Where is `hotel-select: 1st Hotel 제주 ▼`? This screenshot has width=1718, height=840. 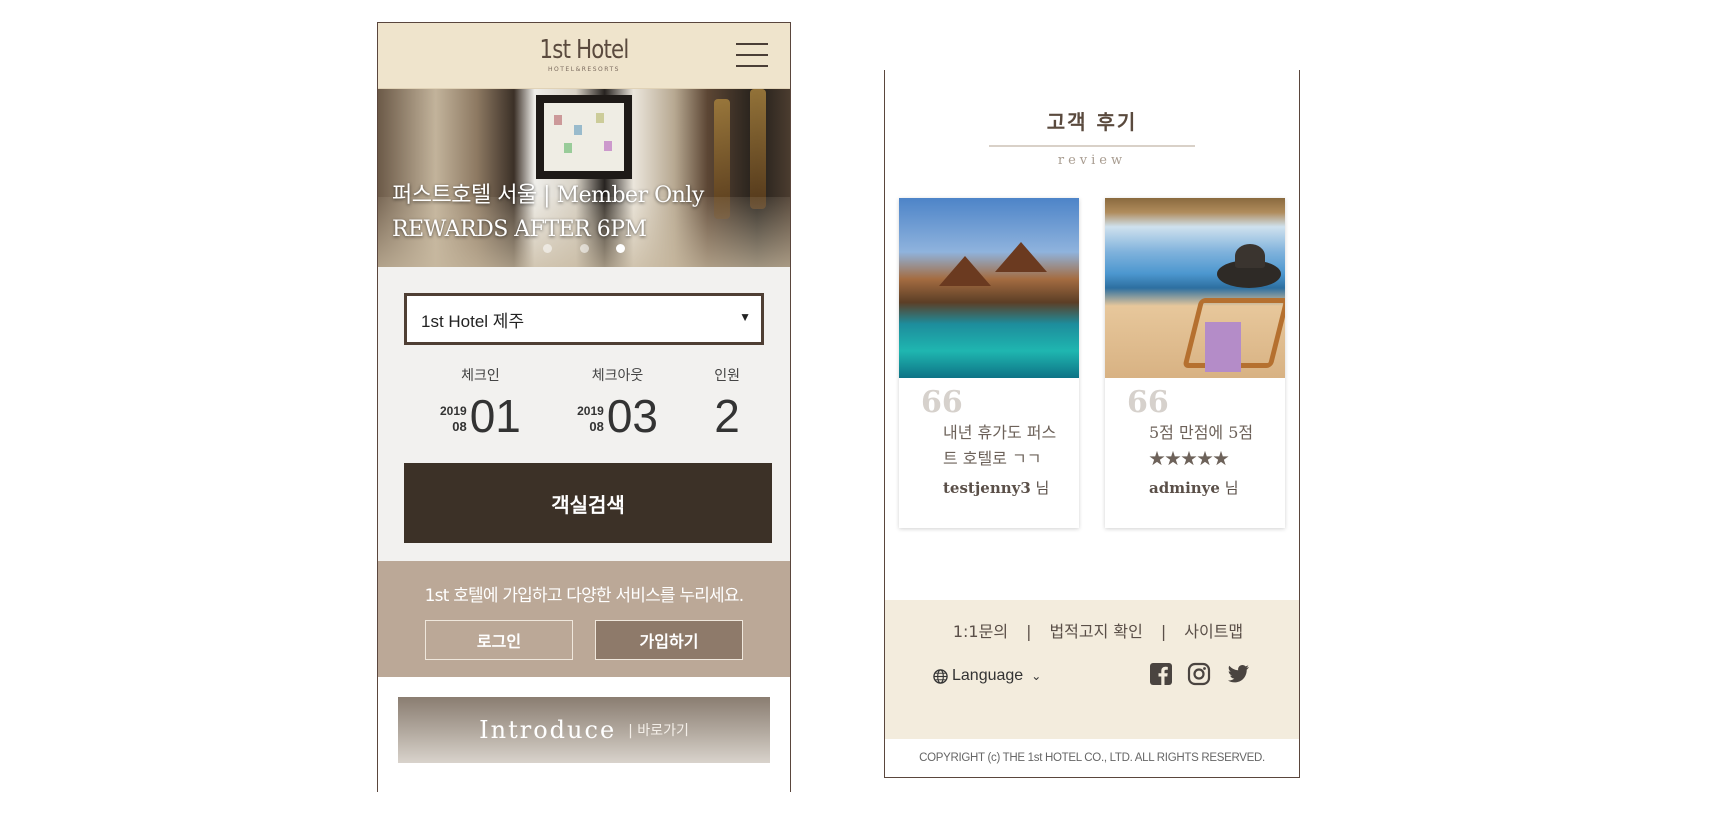
hotel-select: 1st Hotel 제주 ▼ is located at coordinates (584, 319).